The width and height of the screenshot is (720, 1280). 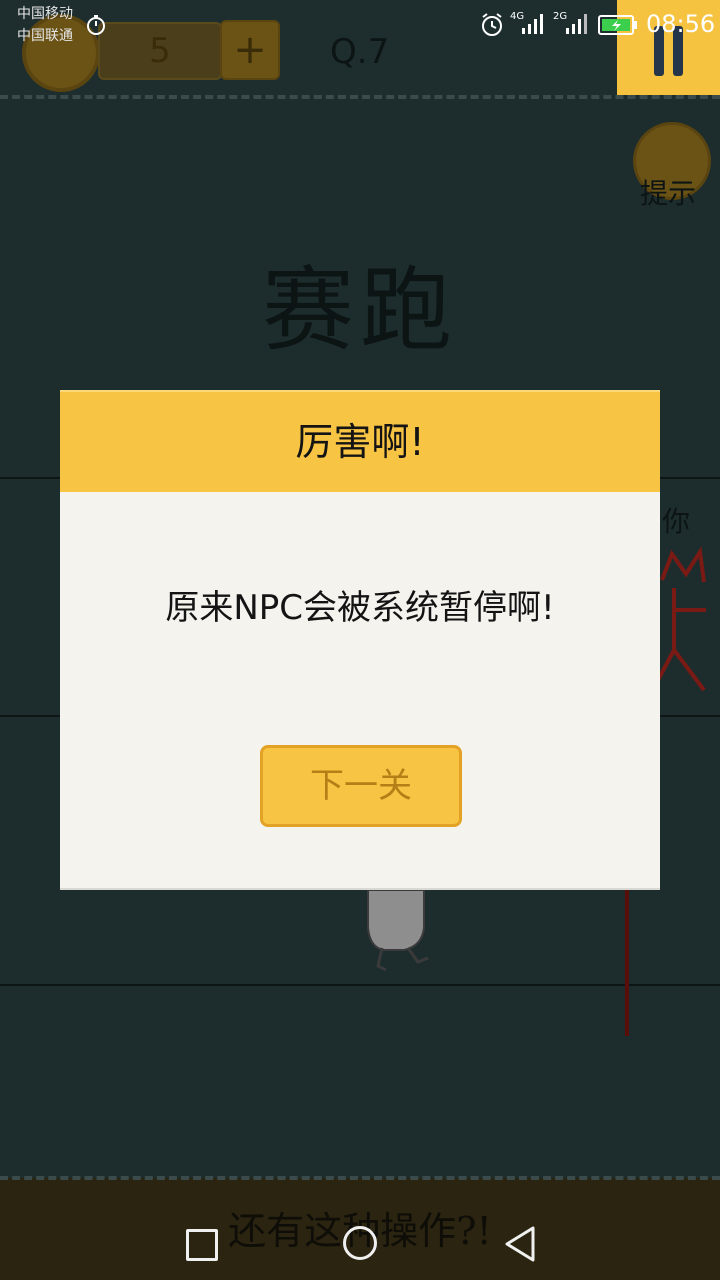 I want to click on hint-button-label: 提示, so click(x=668, y=192).